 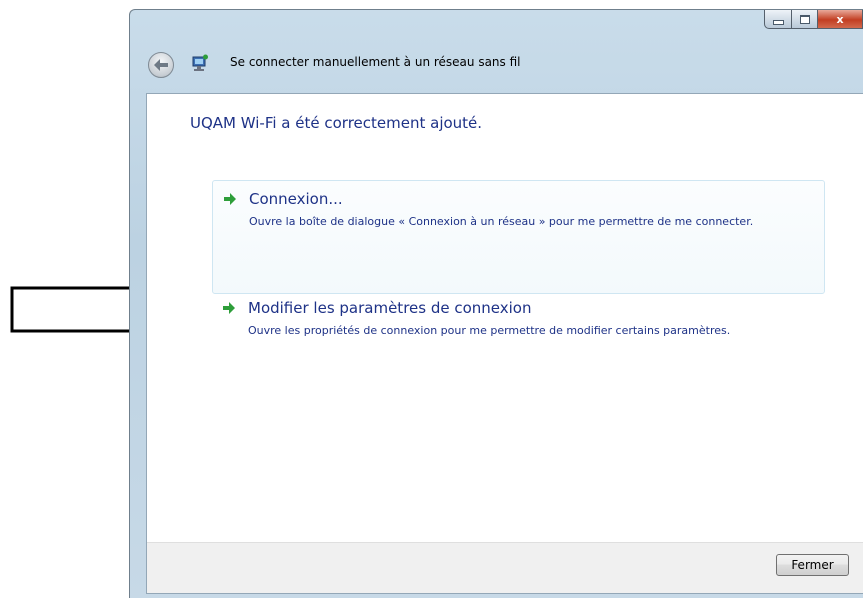 I want to click on close-window-button: x, so click(x=840, y=19).